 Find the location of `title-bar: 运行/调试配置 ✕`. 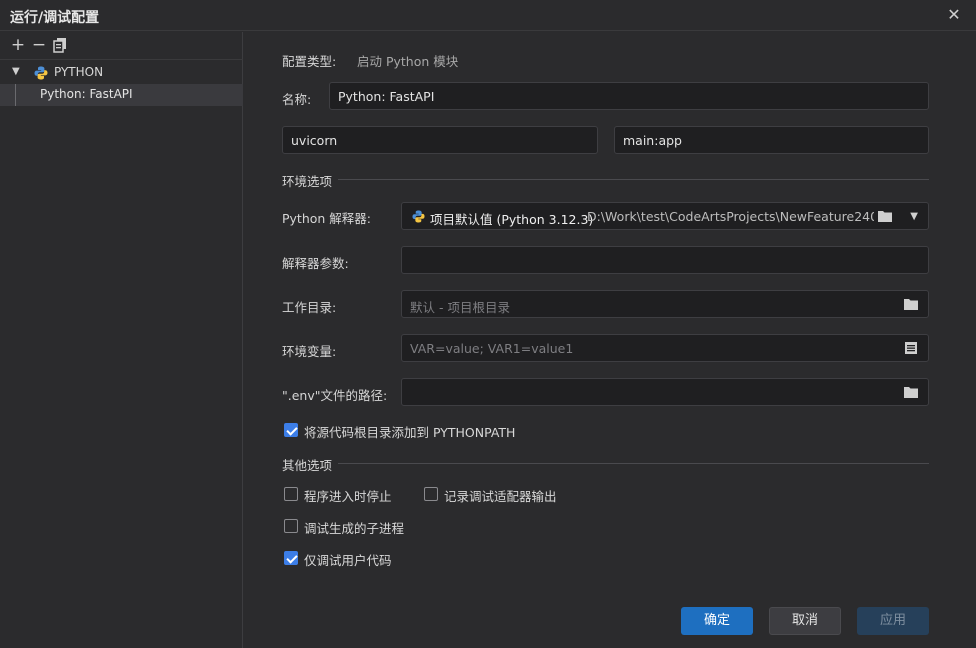

title-bar: 运行/调试配置 ✕ is located at coordinates (488, 15).